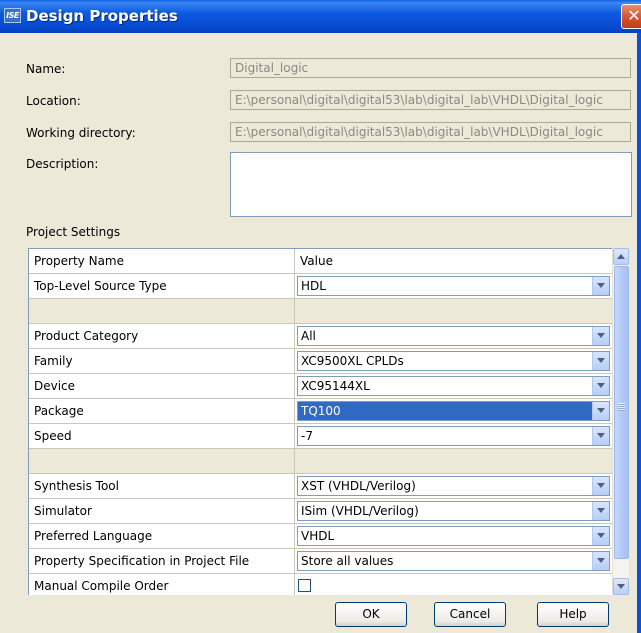  What do you see at coordinates (358, 486) in the screenshot?
I see `dropdown-value: XST (VHDL/Verilog)` at bounding box center [358, 486].